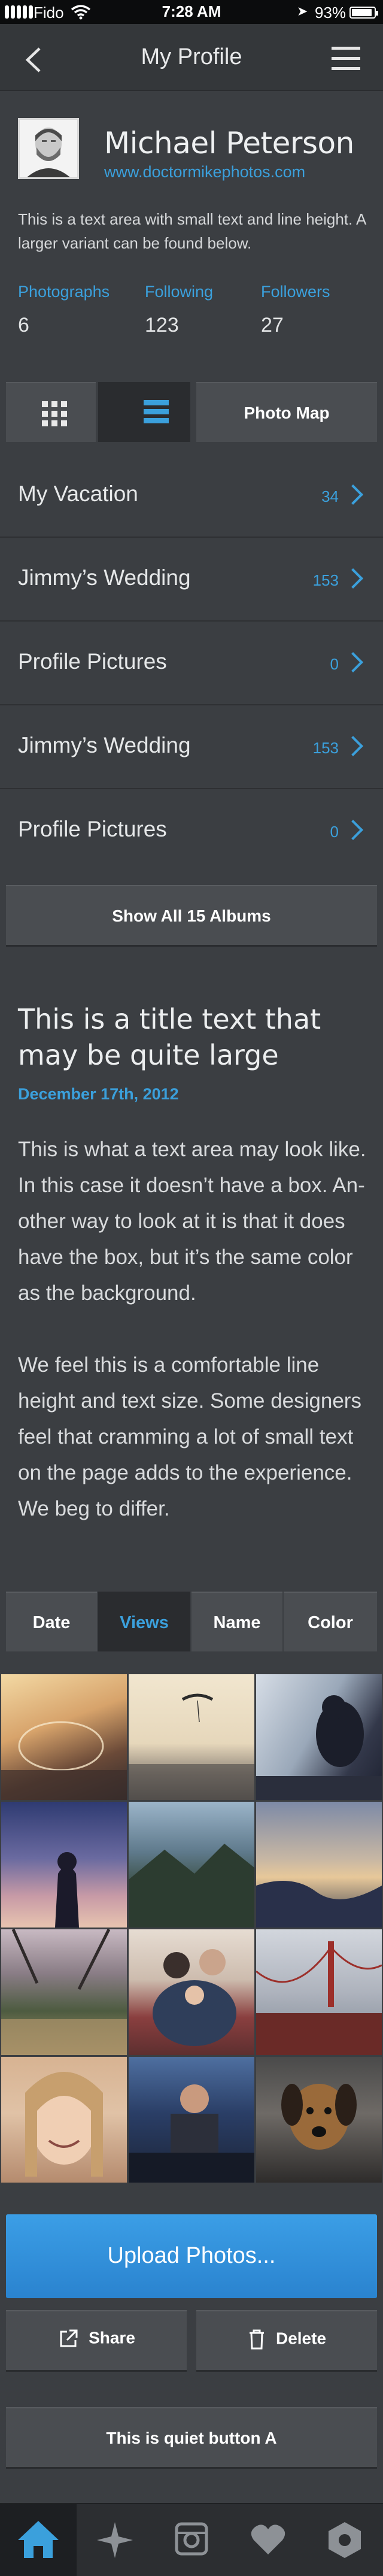 This screenshot has width=383, height=2576. Describe the element at coordinates (191, 12) in the screenshot. I see `status-bar: Fido 7:28 AM ➤ 93%` at that location.